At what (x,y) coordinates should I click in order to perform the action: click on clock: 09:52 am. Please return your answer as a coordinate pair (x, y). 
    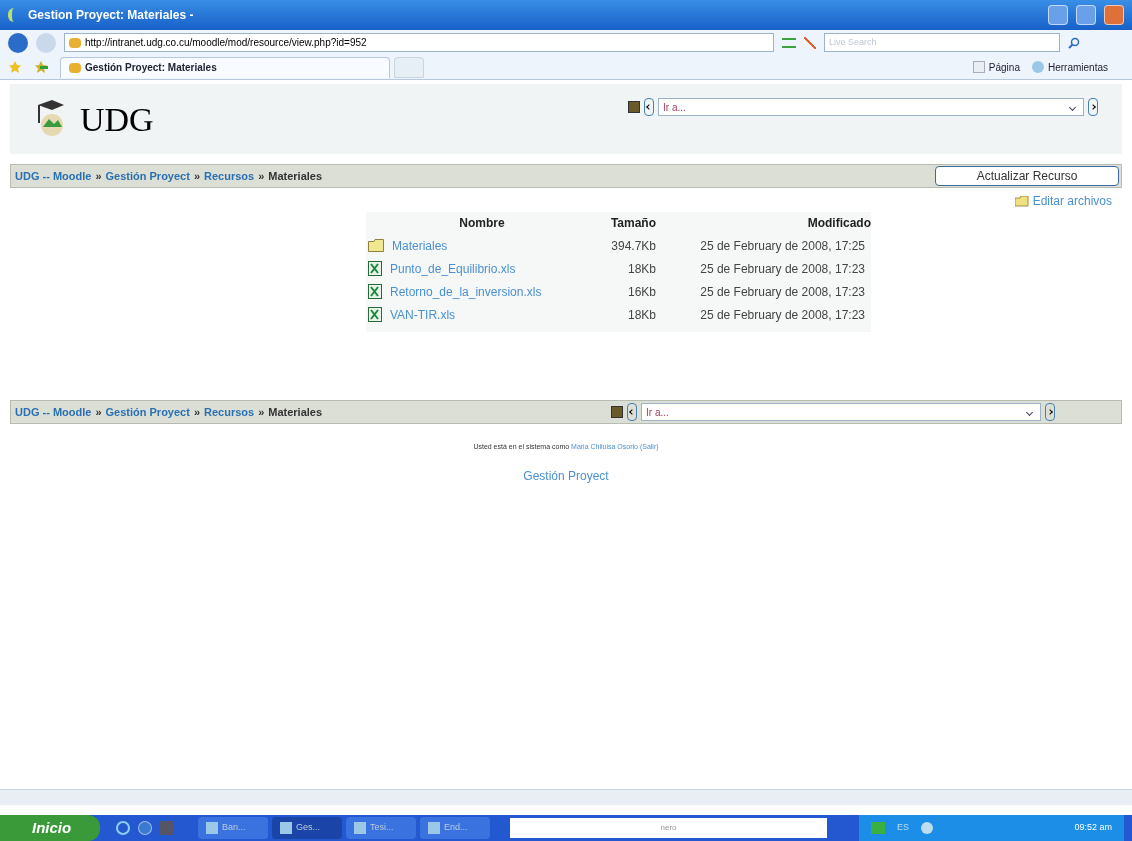
    Looking at the image, I should click on (1093, 828).